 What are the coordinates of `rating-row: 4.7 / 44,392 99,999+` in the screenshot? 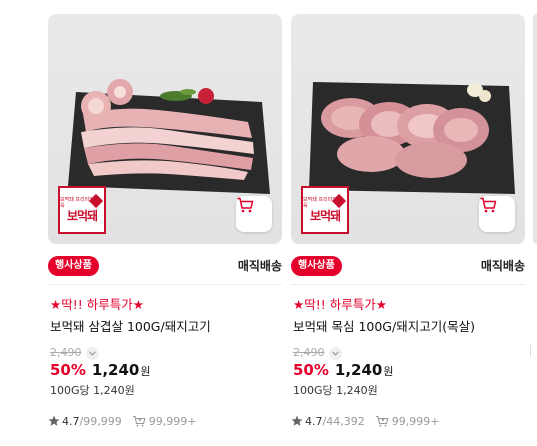 It's located at (365, 421).